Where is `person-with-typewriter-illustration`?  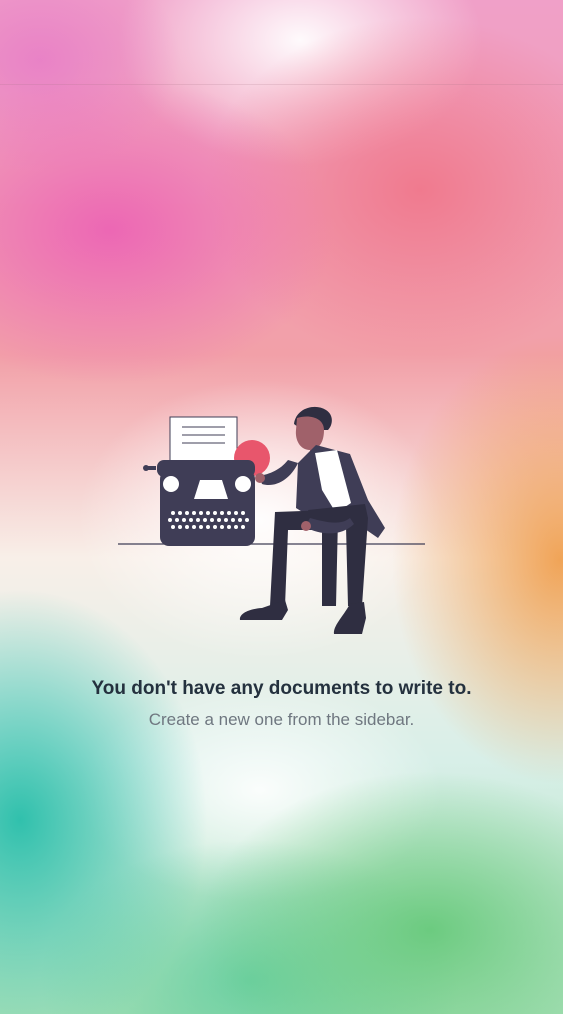 person-with-typewriter-illustration is located at coordinates (271, 520).